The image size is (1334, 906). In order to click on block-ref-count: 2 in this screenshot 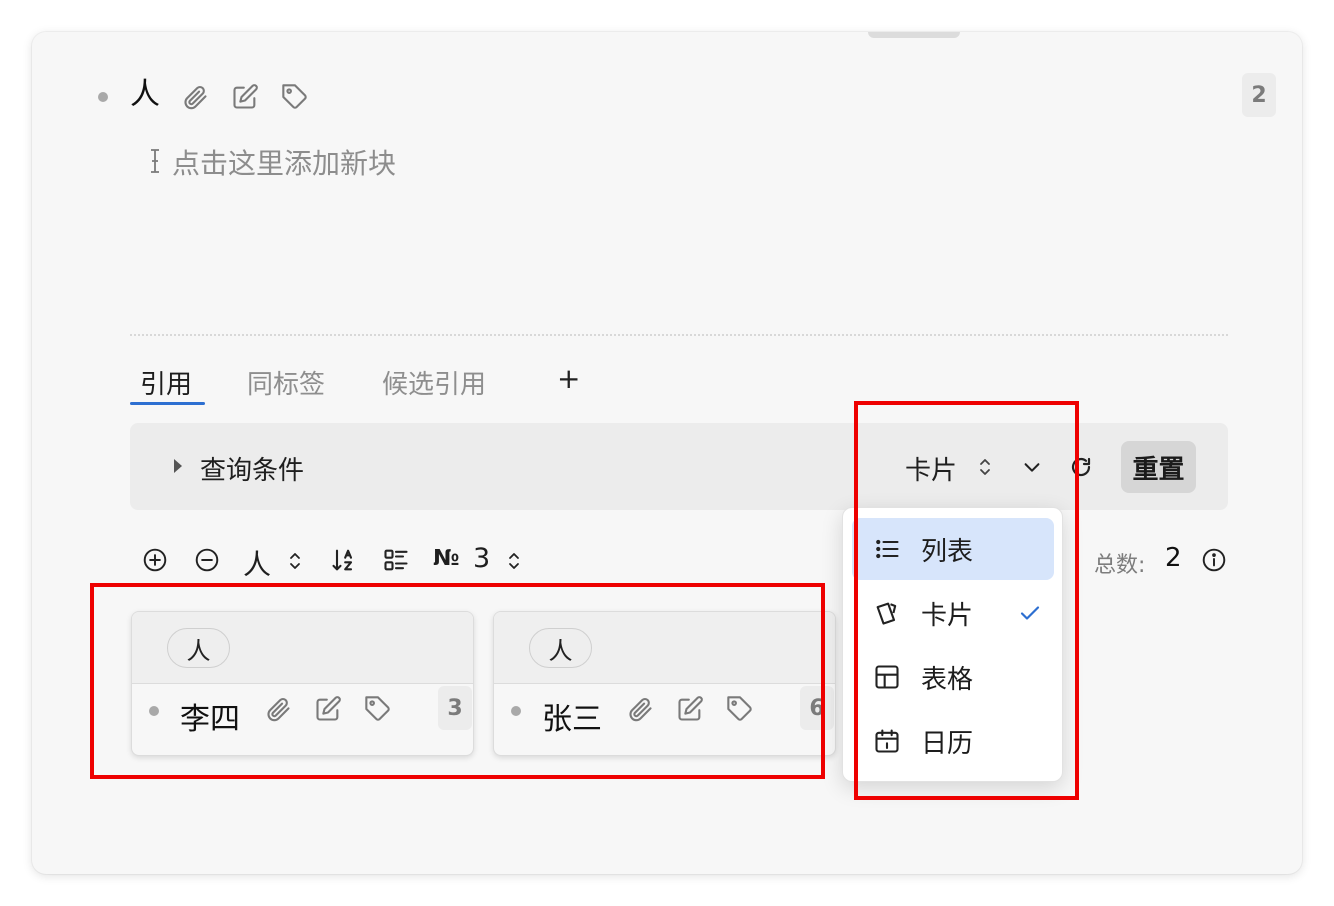, I will do `click(1259, 95)`.